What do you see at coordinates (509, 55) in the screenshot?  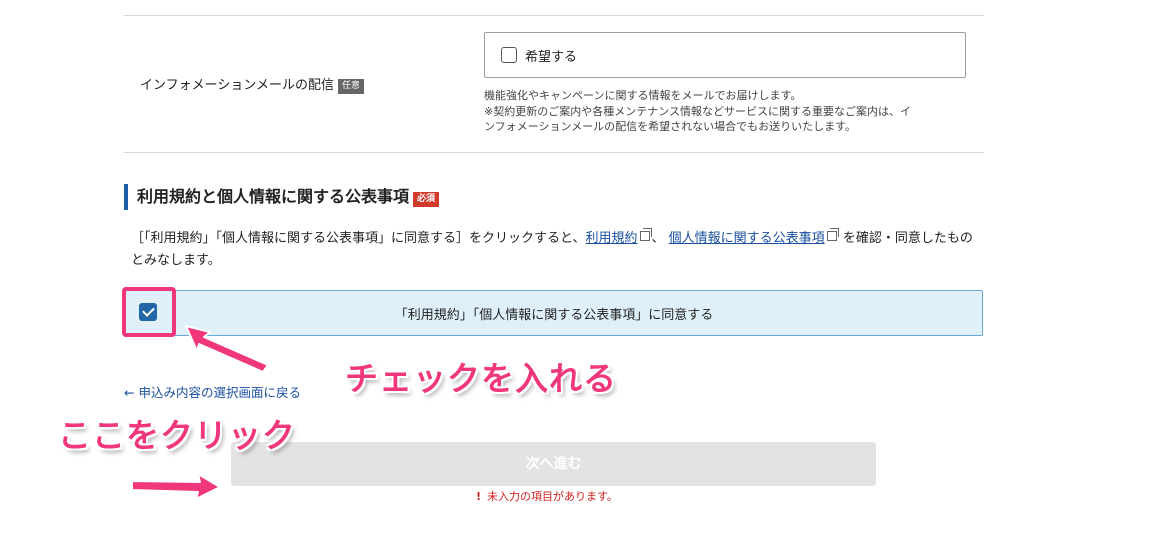 I see `info-mail-checkbox` at bounding box center [509, 55].